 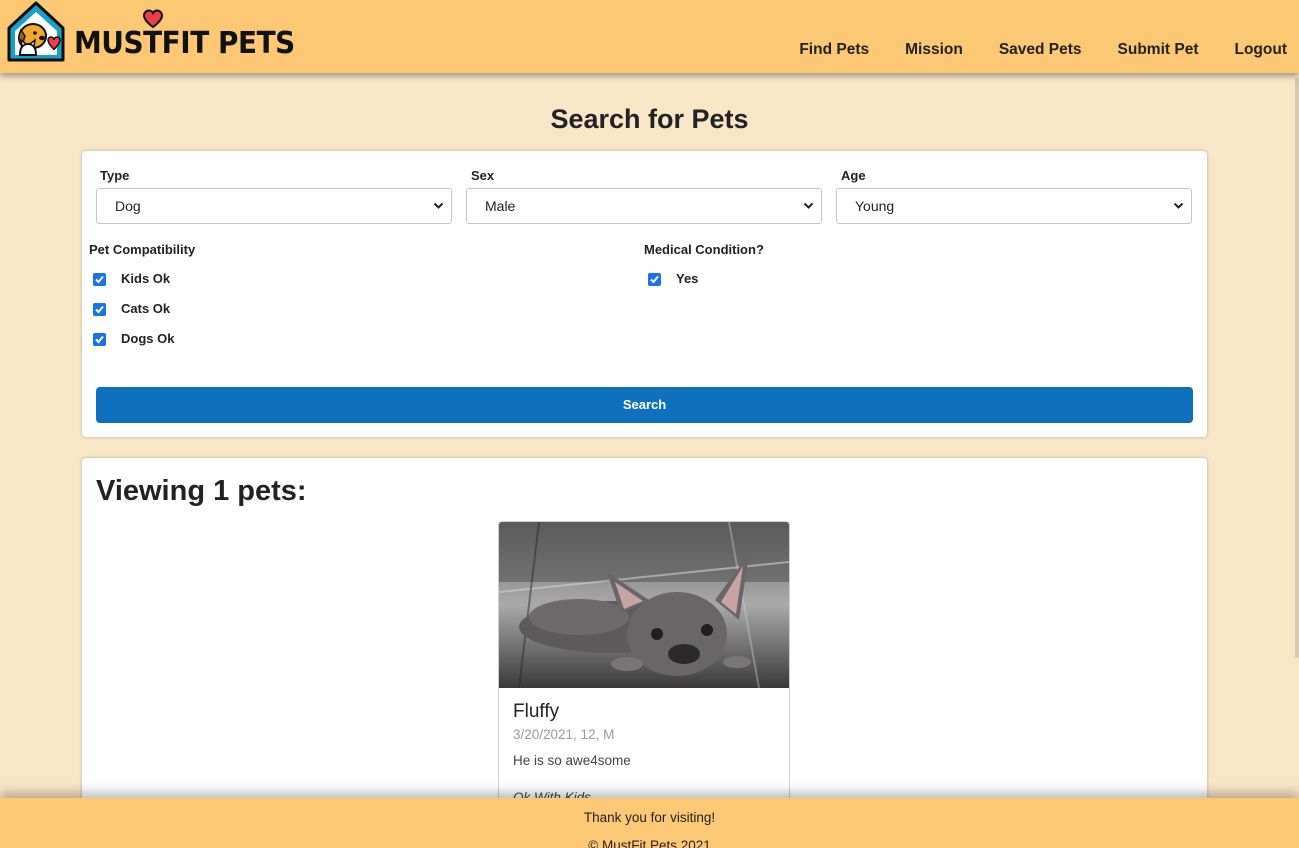 What do you see at coordinates (934, 50) in the screenshot?
I see `nav-mission: Mission` at bounding box center [934, 50].